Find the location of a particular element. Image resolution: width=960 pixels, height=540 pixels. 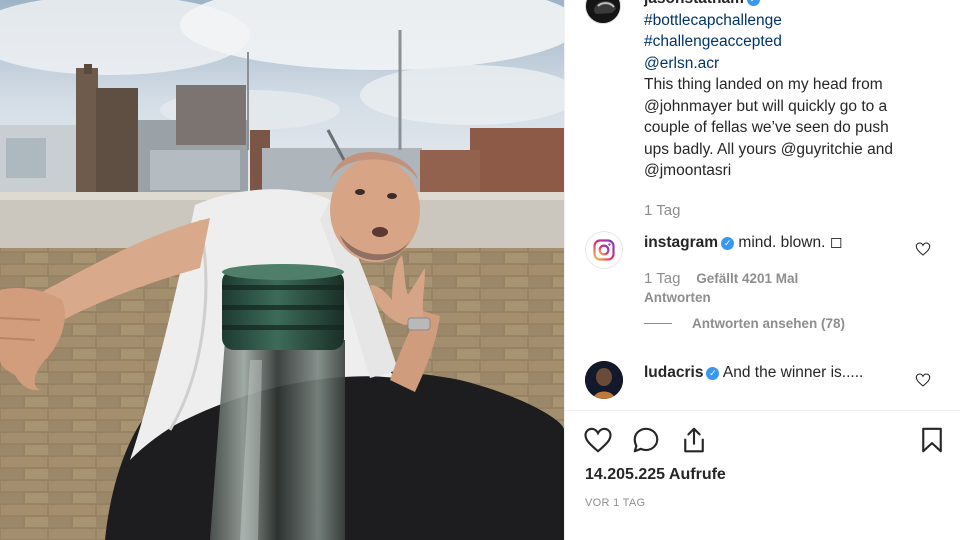

caption-line: ups badly. All yours @guyritchie and is located at coordinates (768, 149).